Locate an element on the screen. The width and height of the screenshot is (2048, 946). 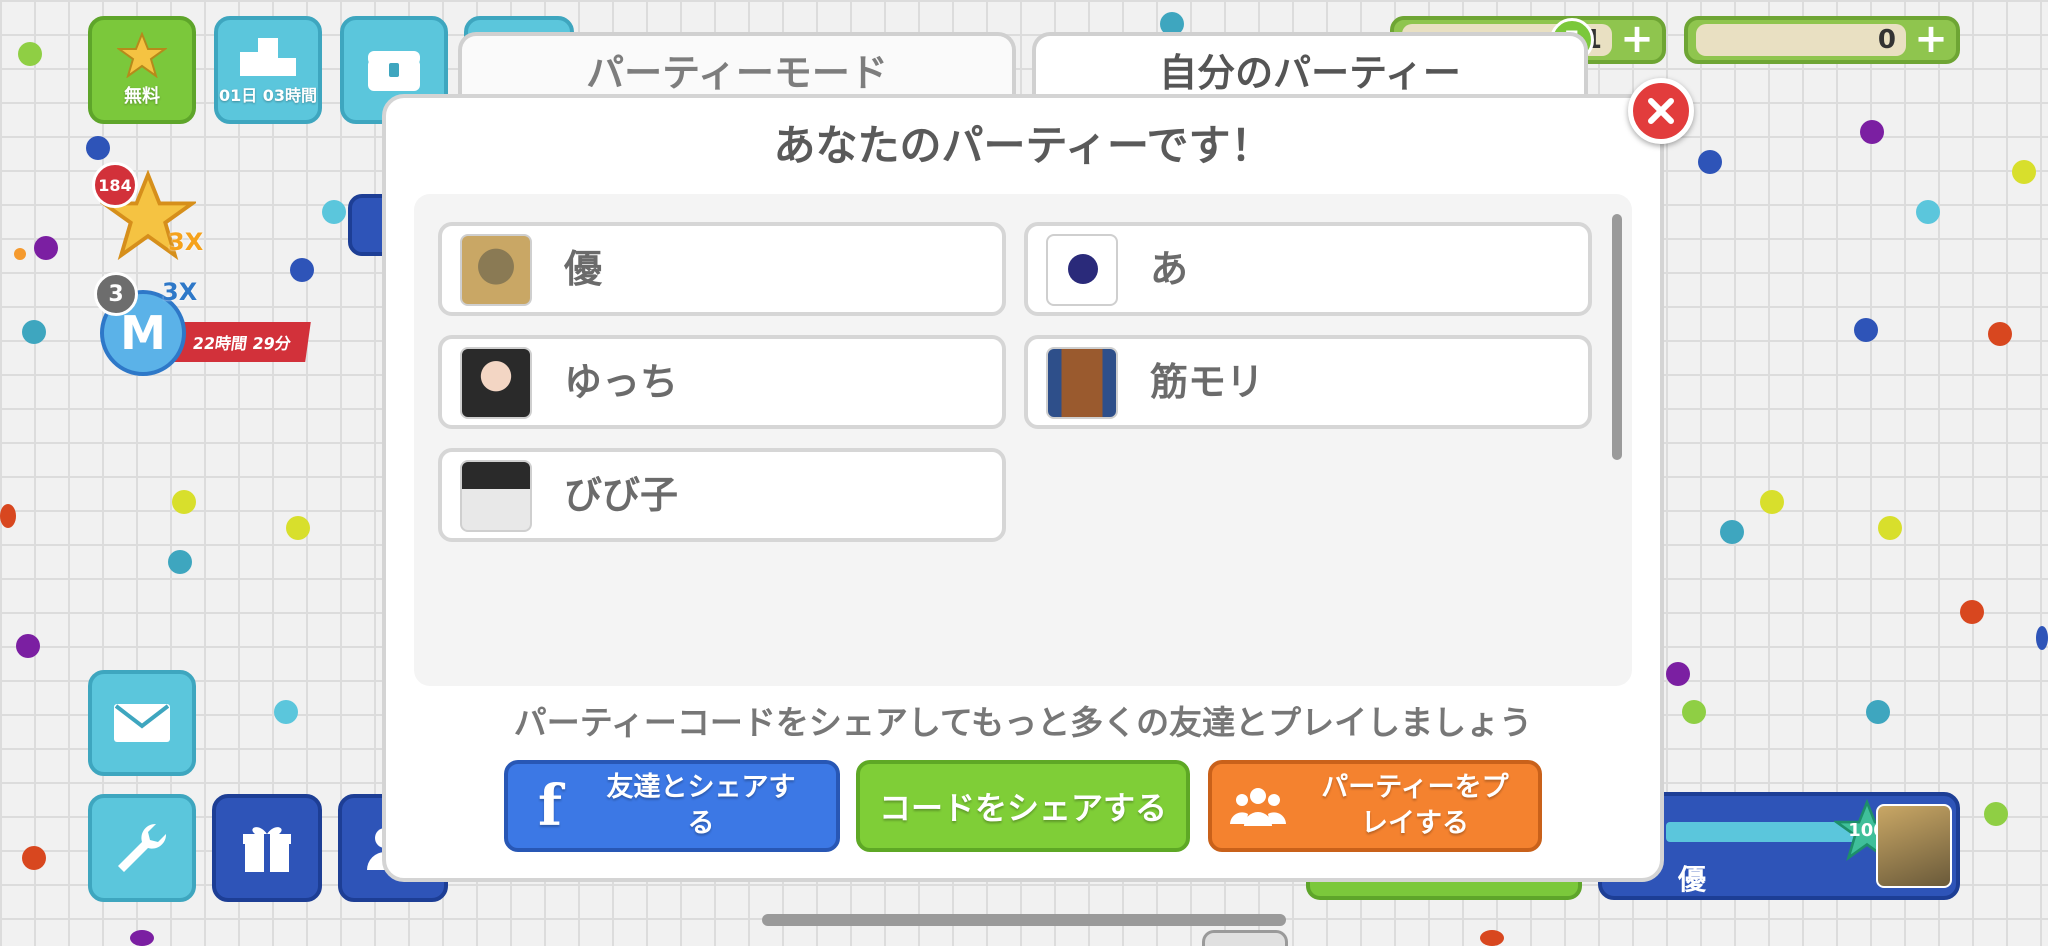
play-party-button: パーティーをプレイする is located at coordinates (1375, 806).